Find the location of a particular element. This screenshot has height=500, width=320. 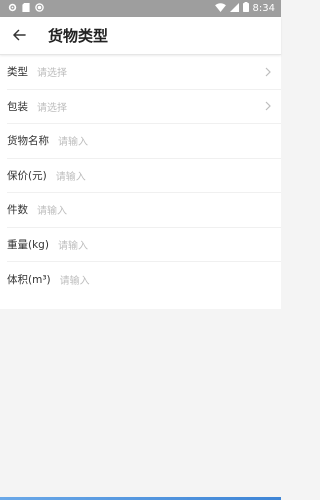

cargo-name-input: 请输入 is located at coordinates (165, 140).